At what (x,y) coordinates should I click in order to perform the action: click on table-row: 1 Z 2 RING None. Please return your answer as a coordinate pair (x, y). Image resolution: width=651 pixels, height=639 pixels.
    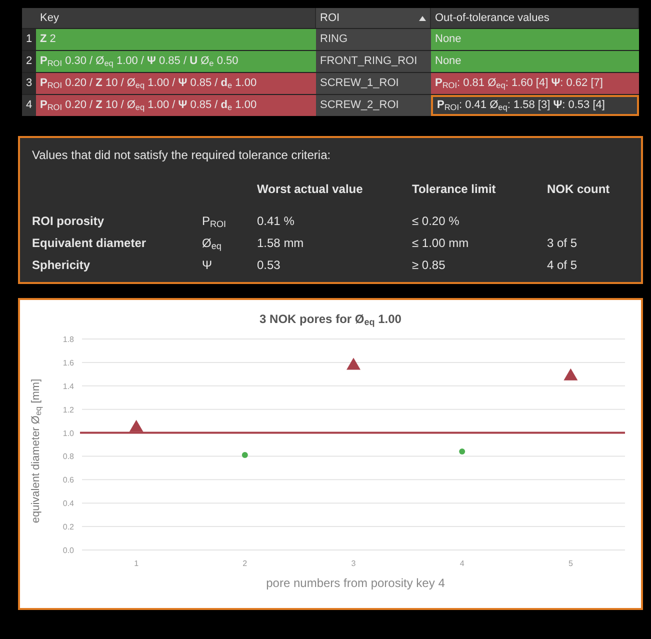
    Looking at the image, I should click on (330, 39).